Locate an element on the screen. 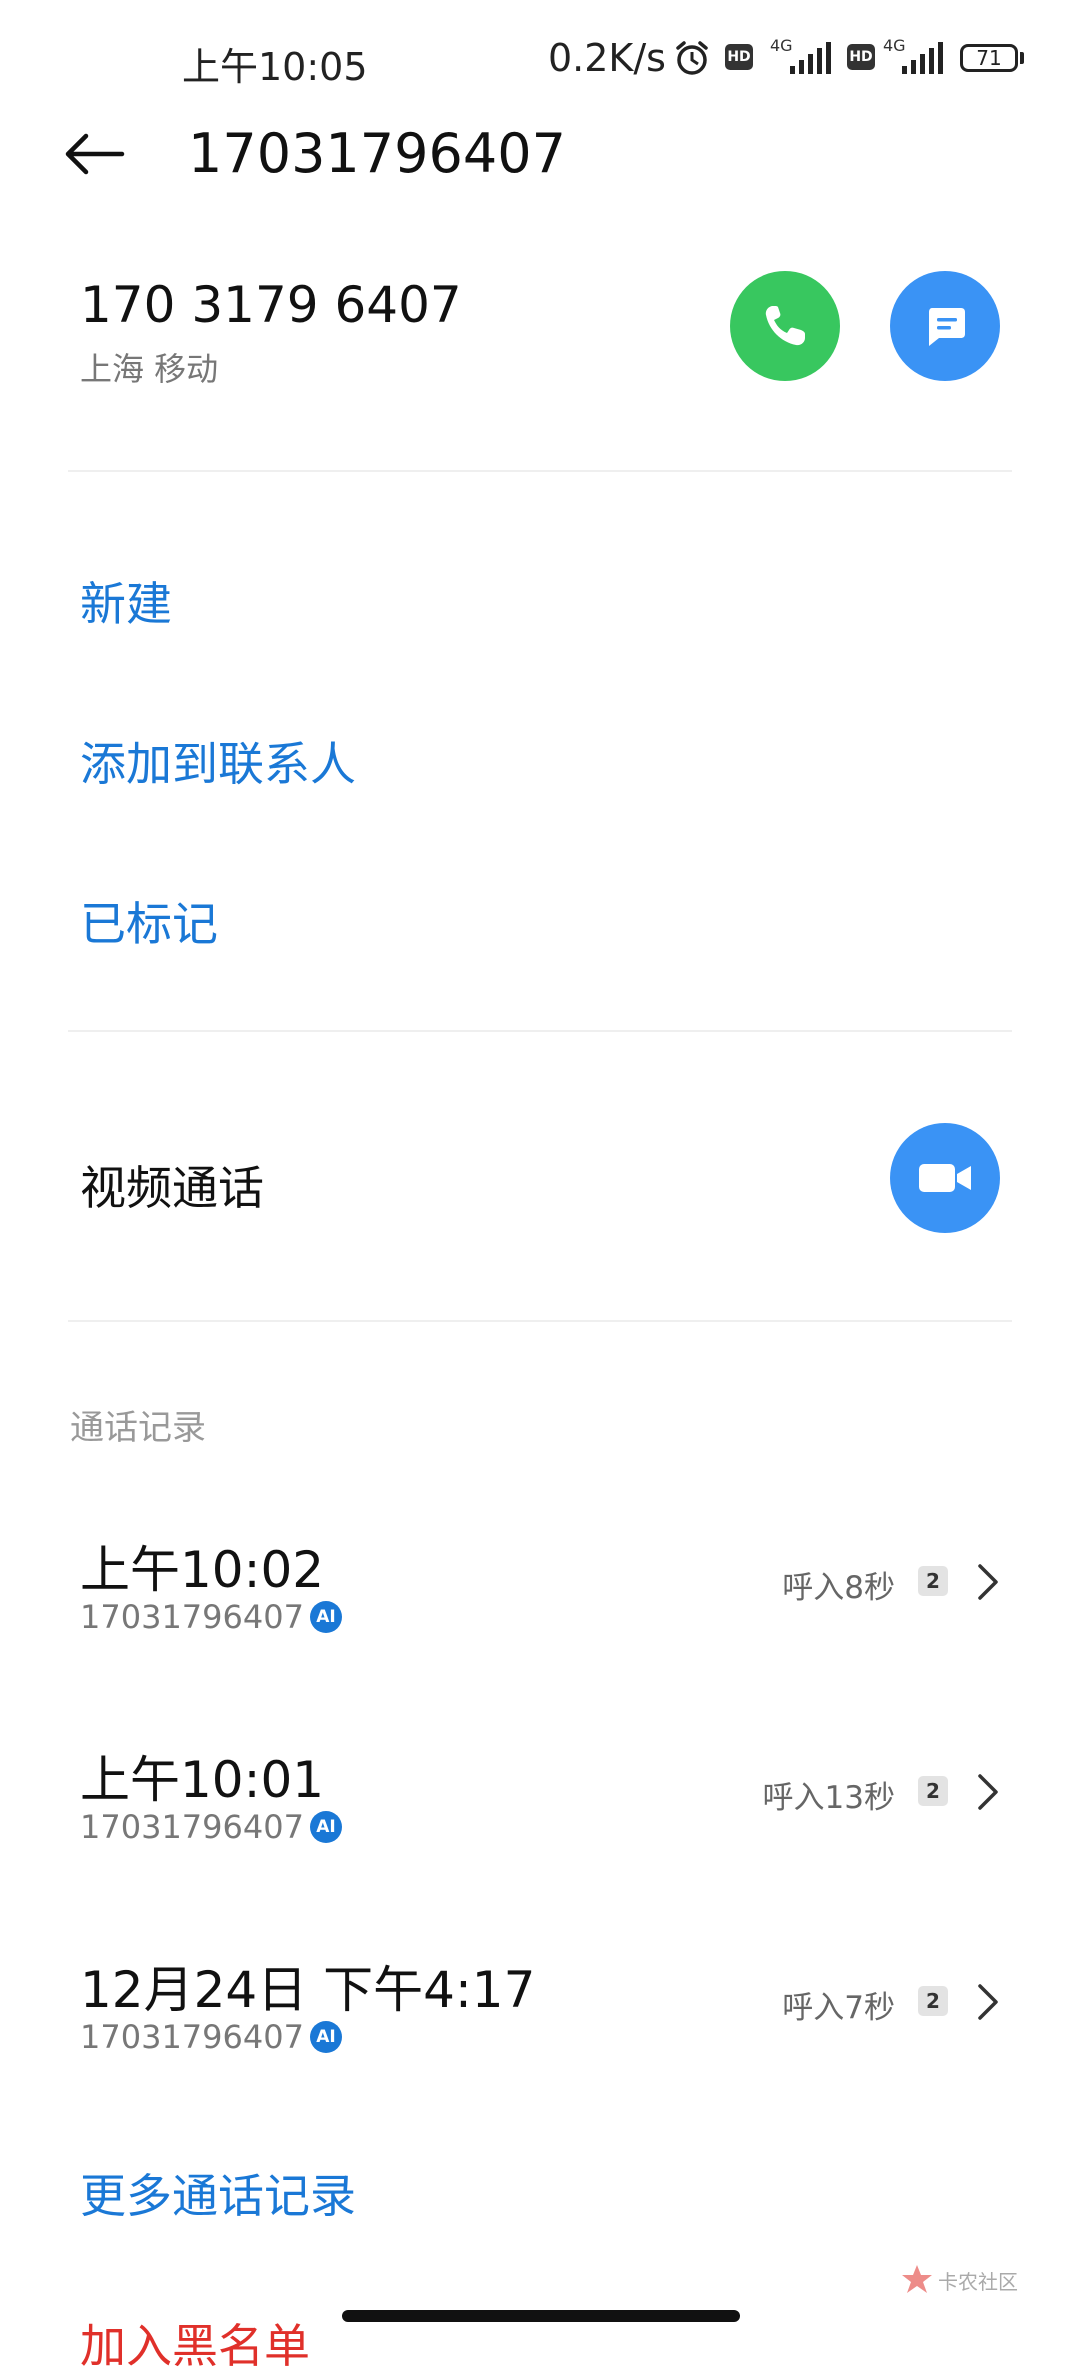 Image resolution: width=1080 pixels, height=2376 pixels. hd-badge-1: HD is located at coordinates (739, 57).